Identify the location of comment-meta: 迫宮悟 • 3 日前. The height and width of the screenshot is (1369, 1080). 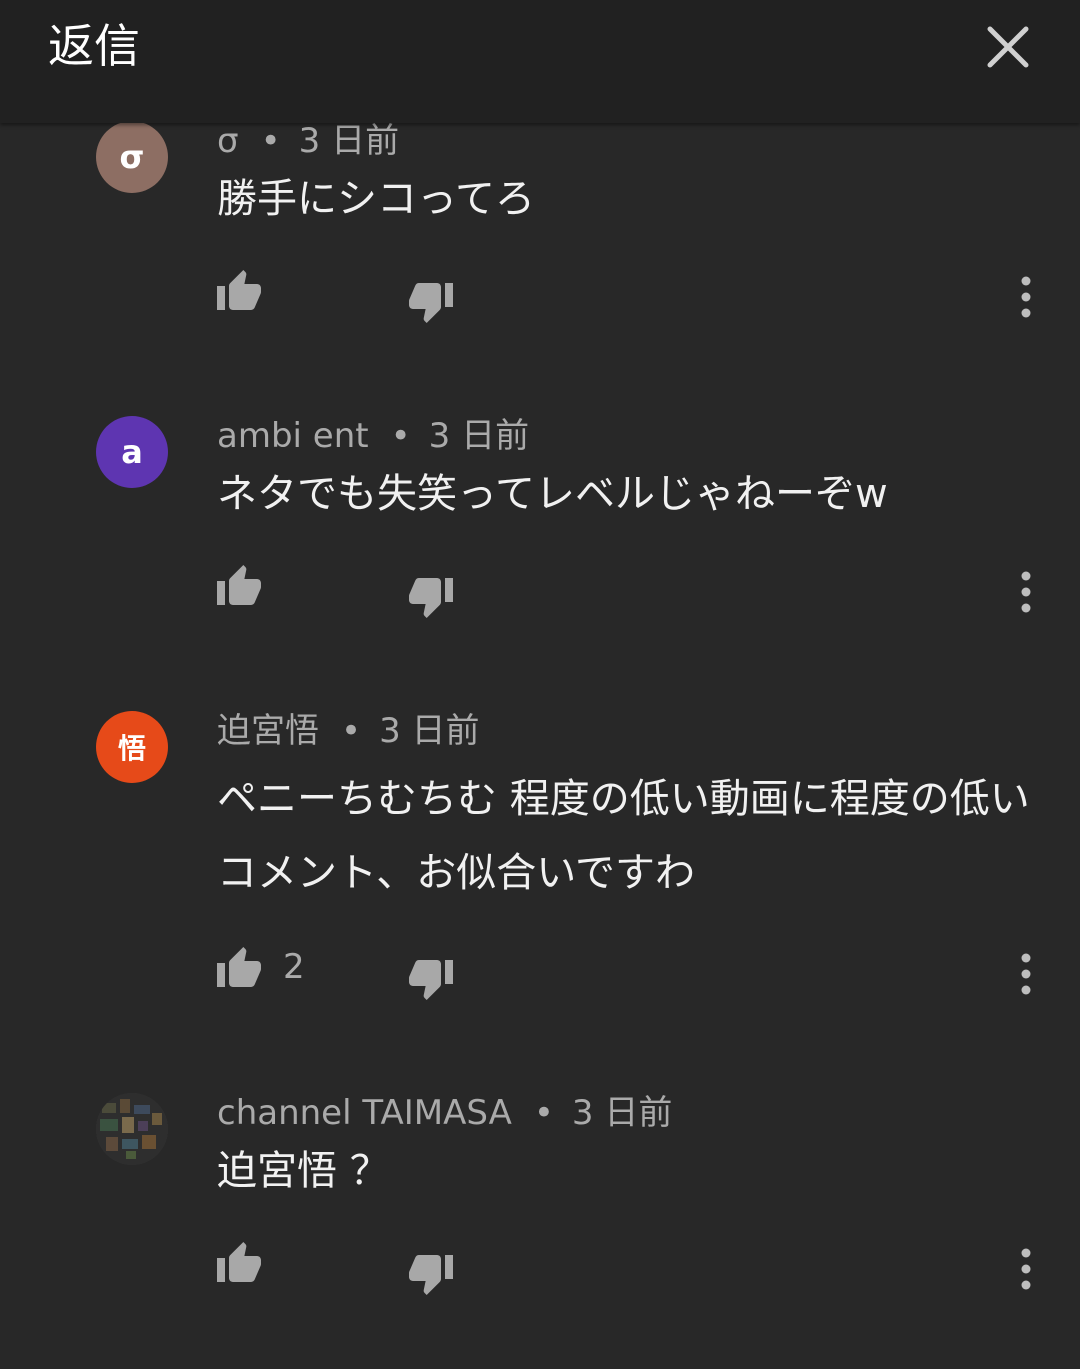
(348, 731).